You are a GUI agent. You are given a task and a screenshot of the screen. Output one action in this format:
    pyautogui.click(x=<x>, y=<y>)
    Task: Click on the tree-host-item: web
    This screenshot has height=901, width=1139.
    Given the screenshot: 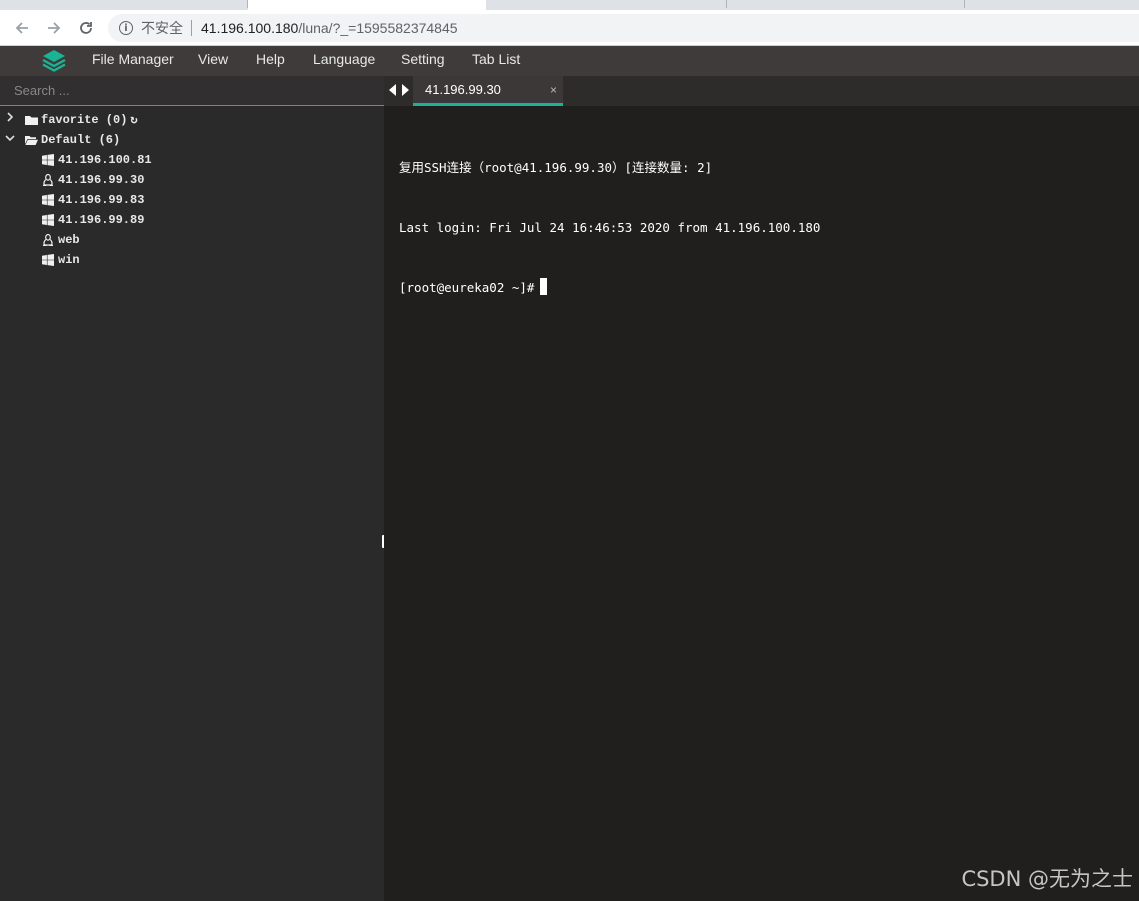 What is the action you would take?
    pyautogui.click(x=192, y=240)
    